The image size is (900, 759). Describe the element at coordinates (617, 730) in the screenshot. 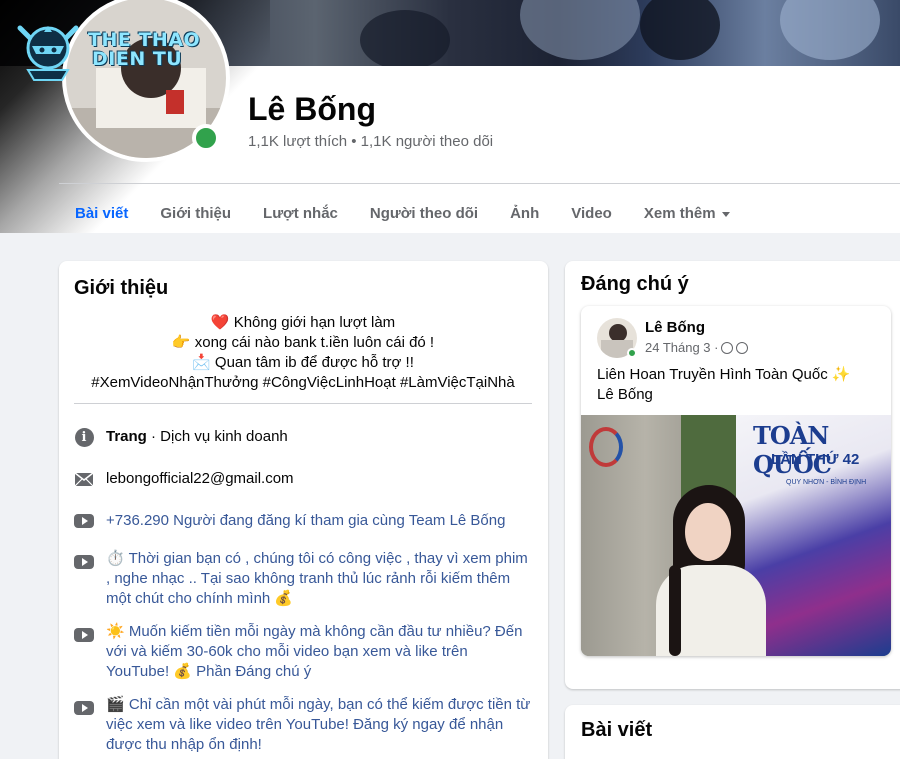

I see `posts-title: Bài viết` at that location.